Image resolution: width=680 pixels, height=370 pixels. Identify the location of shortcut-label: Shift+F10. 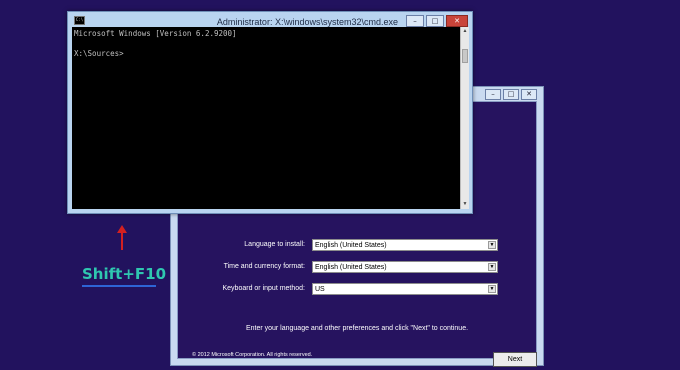
(124, 274).